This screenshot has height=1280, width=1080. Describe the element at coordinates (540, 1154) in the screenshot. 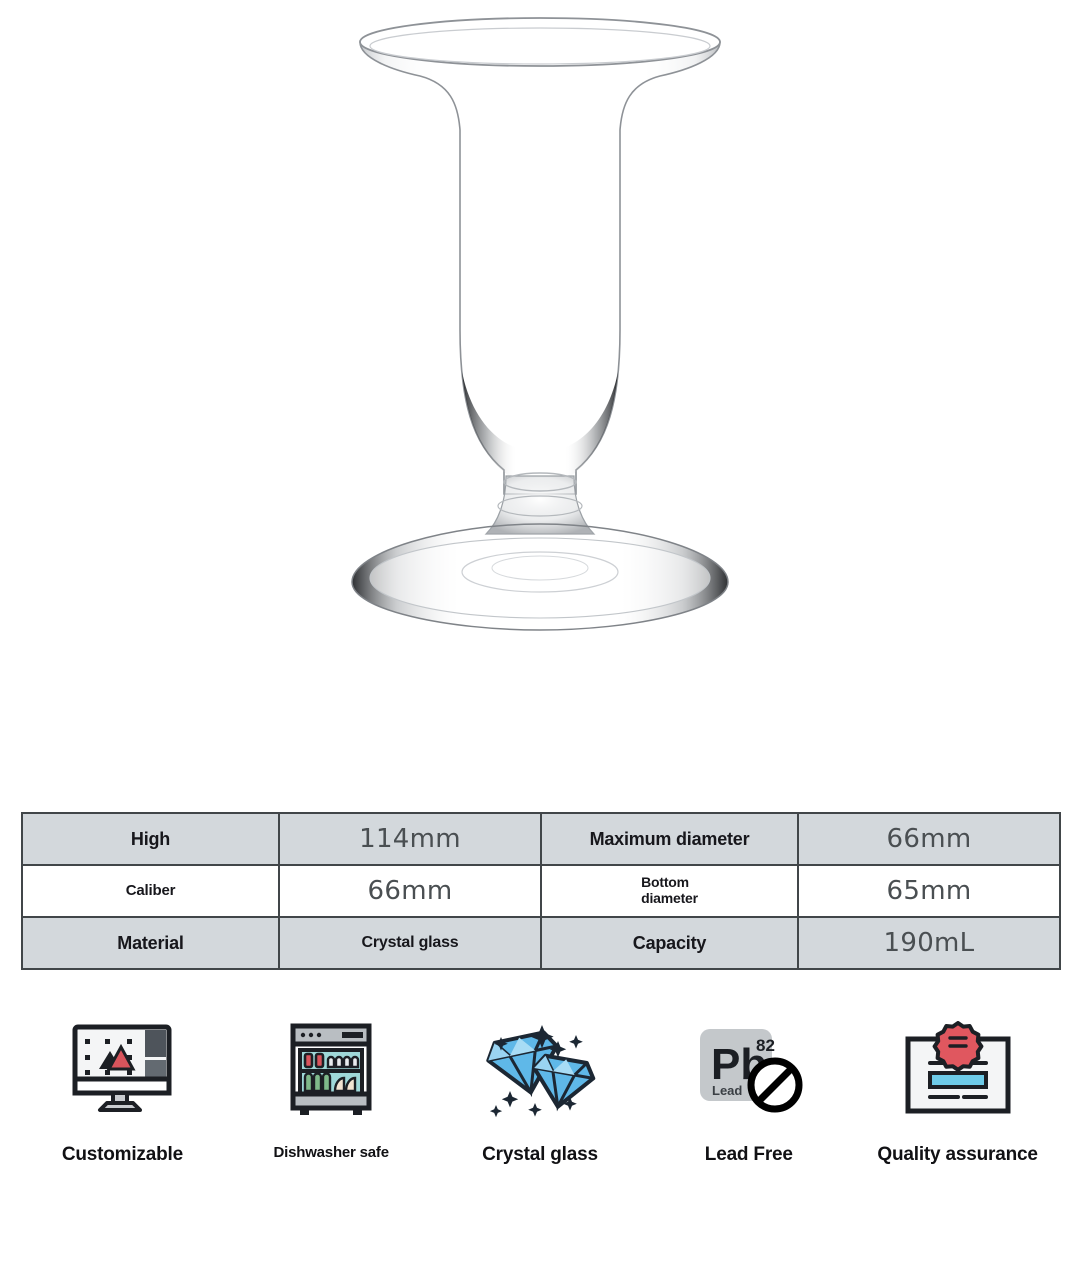

I see `feature-label: Crystal glass` at that location.